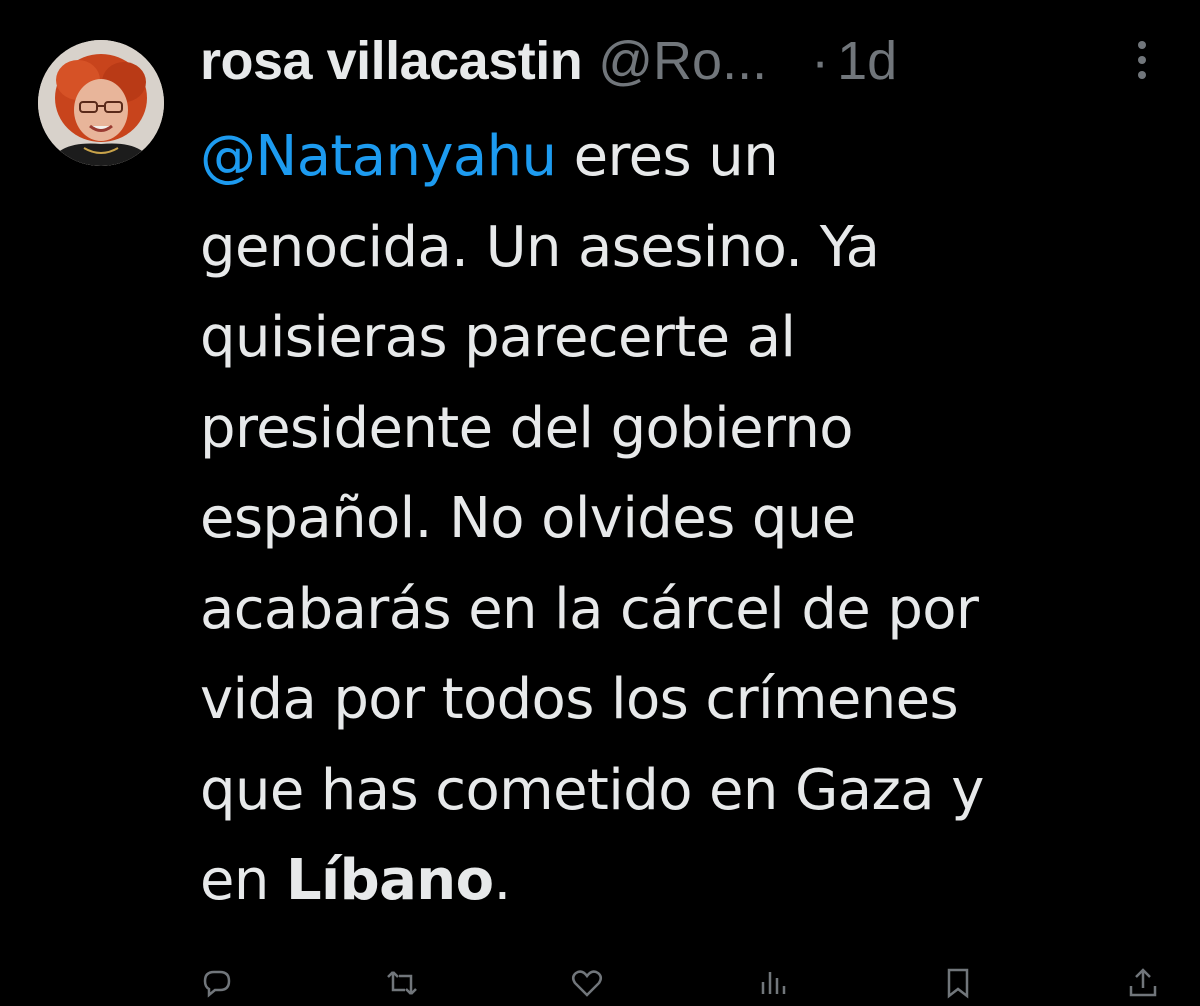 Image resolution: width=1200 pixels, height=1006 pixels. What do you see at coordinates (502, 880) in the screenshot?
I see `tweet-text-segment: .` at bounding box center [502, 880].